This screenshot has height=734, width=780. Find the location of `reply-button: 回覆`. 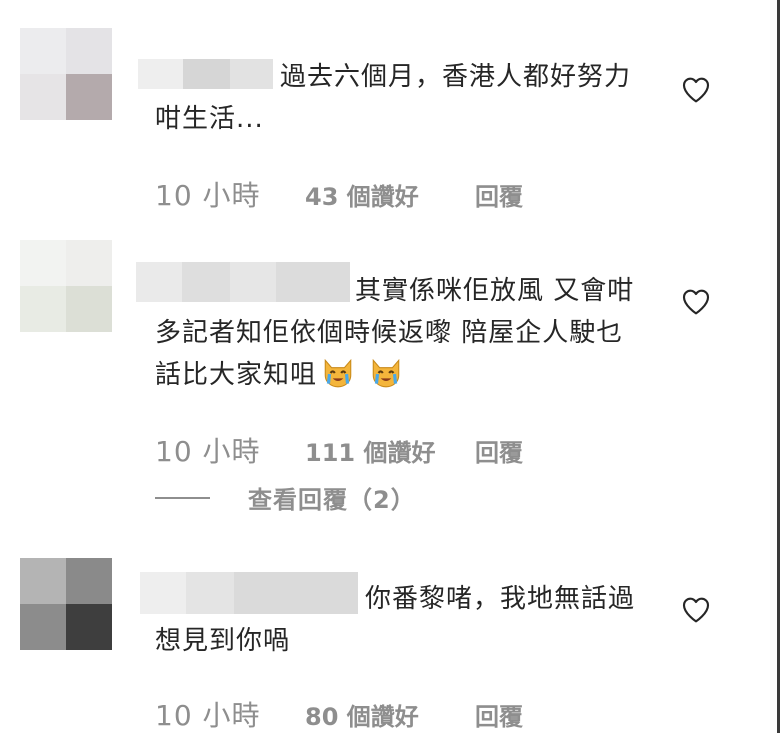

reply-button: 回覆 is located at coordinates (499, 714).